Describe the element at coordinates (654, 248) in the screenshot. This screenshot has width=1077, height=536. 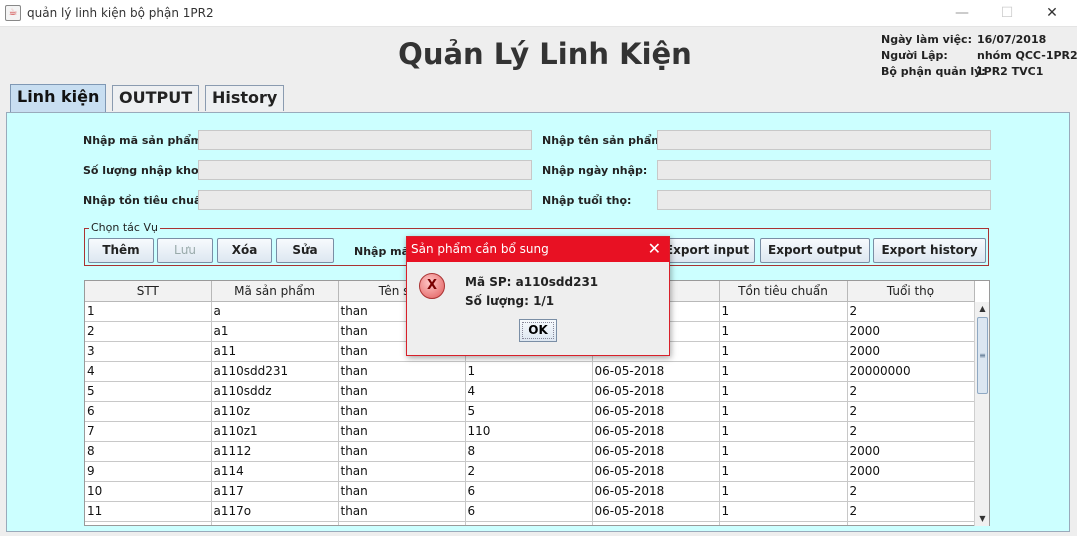
I see `dialog-close-icon: ✕` at that location.